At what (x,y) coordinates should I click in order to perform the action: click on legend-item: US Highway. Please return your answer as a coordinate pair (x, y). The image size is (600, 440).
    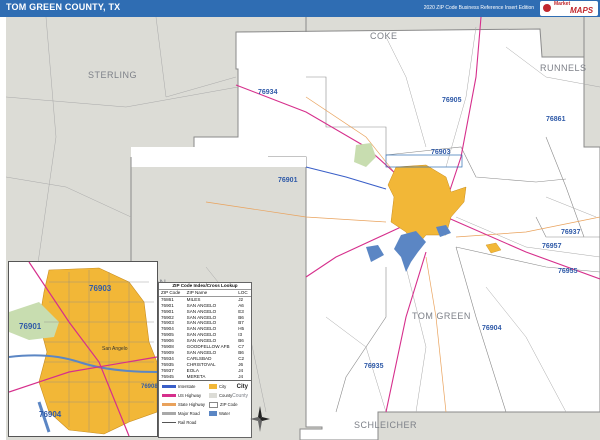
    Looking at the image, I should click on (181, 395).